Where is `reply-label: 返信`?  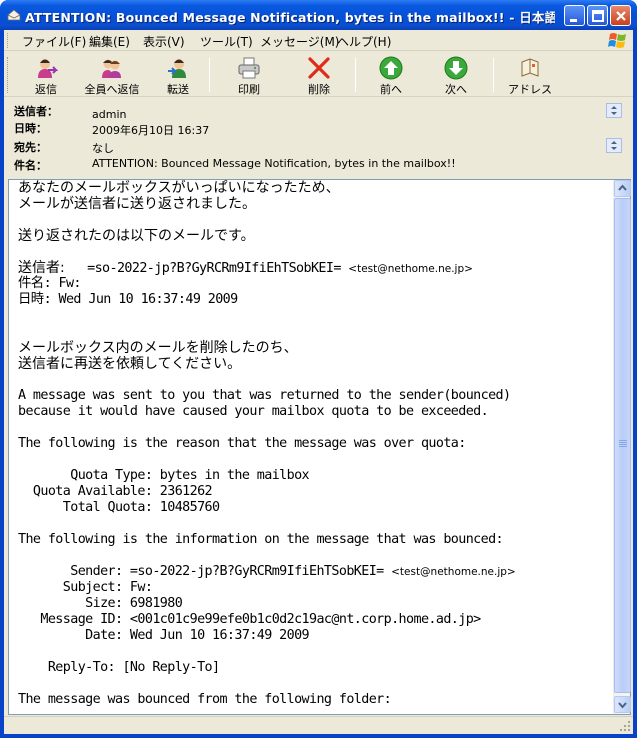 reply-label: 返信 is located at coordinates (46, 89).